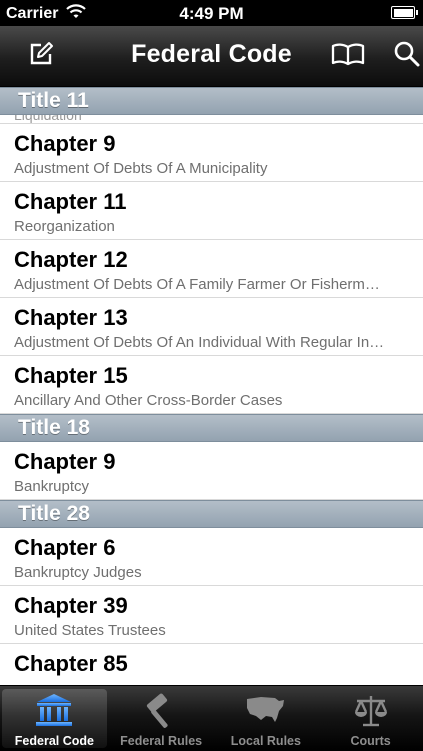 The image size is (423, 751). I want to click on list-item-subtitle: Bankruptcy, so click(52, 486).